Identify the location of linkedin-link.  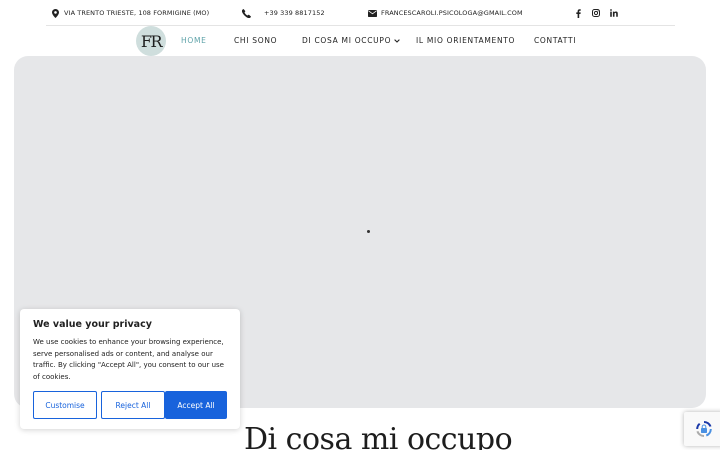
(614, 13).